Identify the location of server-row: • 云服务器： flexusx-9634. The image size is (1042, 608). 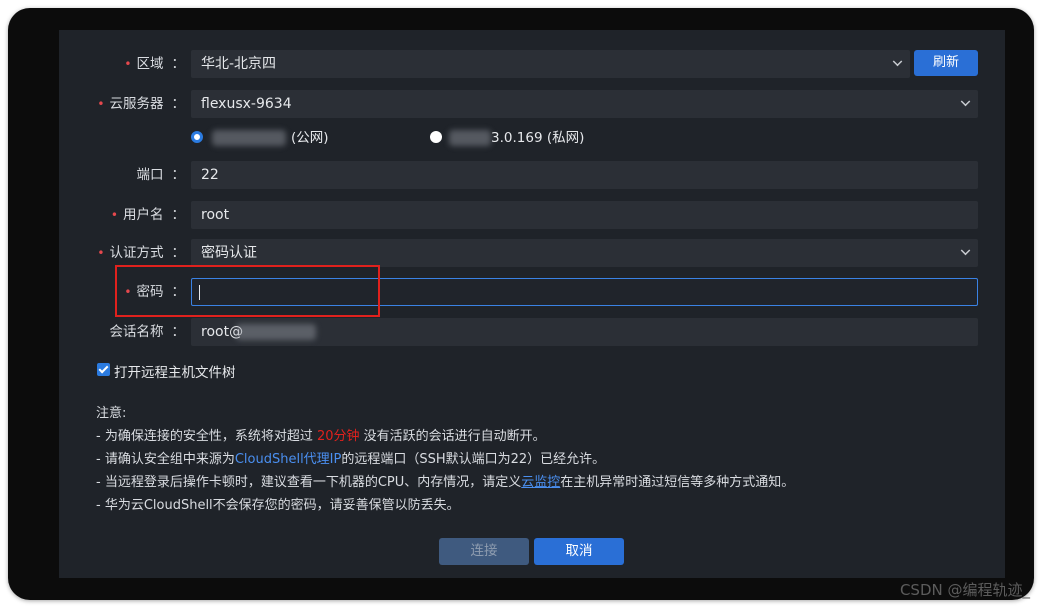
(532, 104).